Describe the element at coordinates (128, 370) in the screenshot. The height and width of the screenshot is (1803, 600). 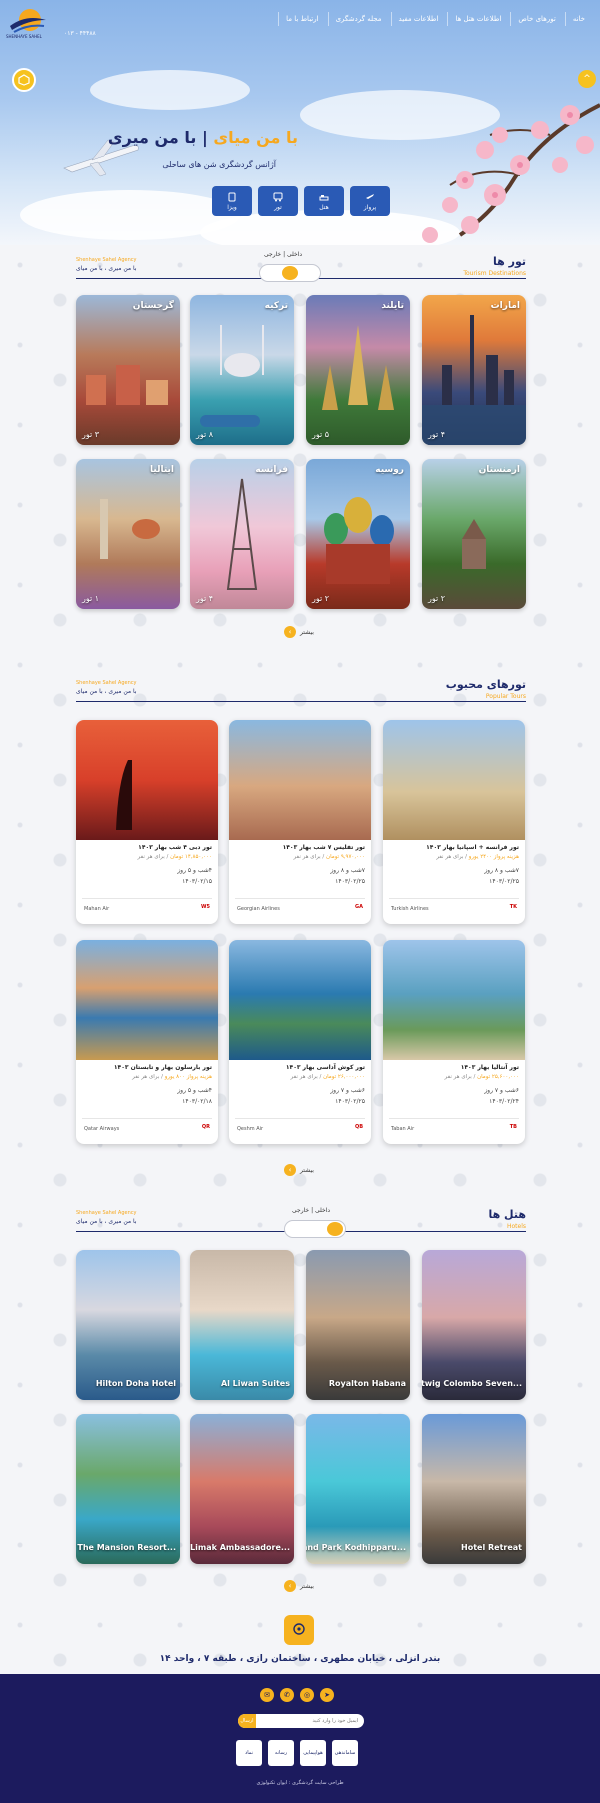
I see `destination-card: گرجستان ۳ تور` at that location.